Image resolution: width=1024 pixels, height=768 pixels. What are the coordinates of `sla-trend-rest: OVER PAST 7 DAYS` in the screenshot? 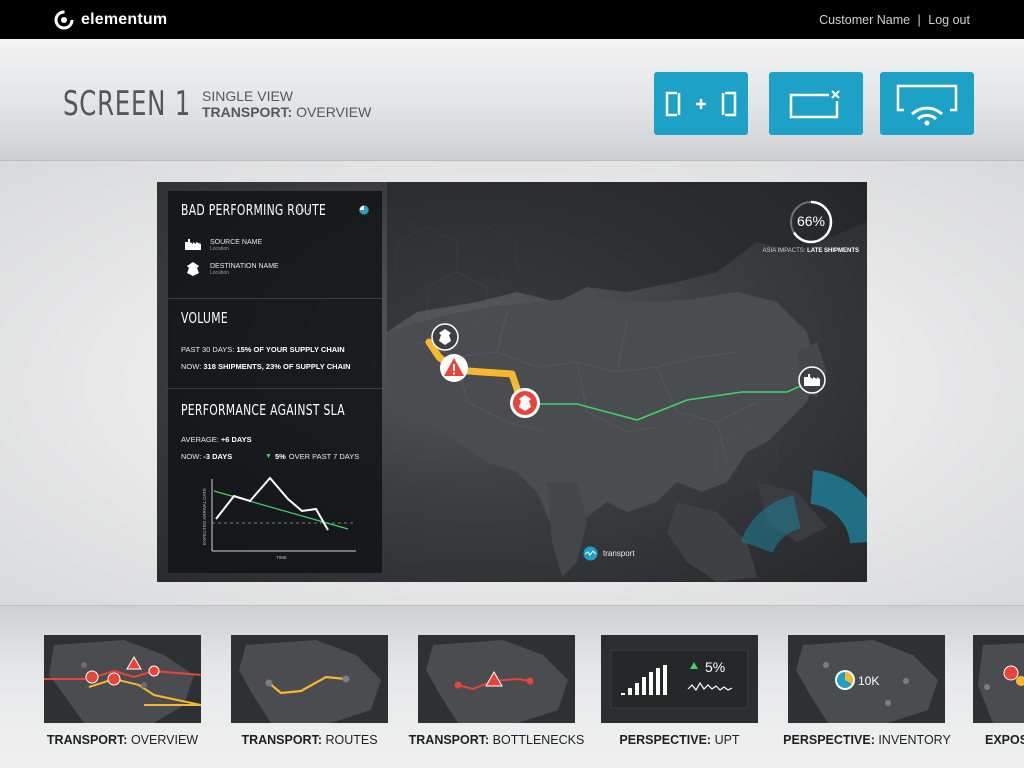 It's located at (324, 456).